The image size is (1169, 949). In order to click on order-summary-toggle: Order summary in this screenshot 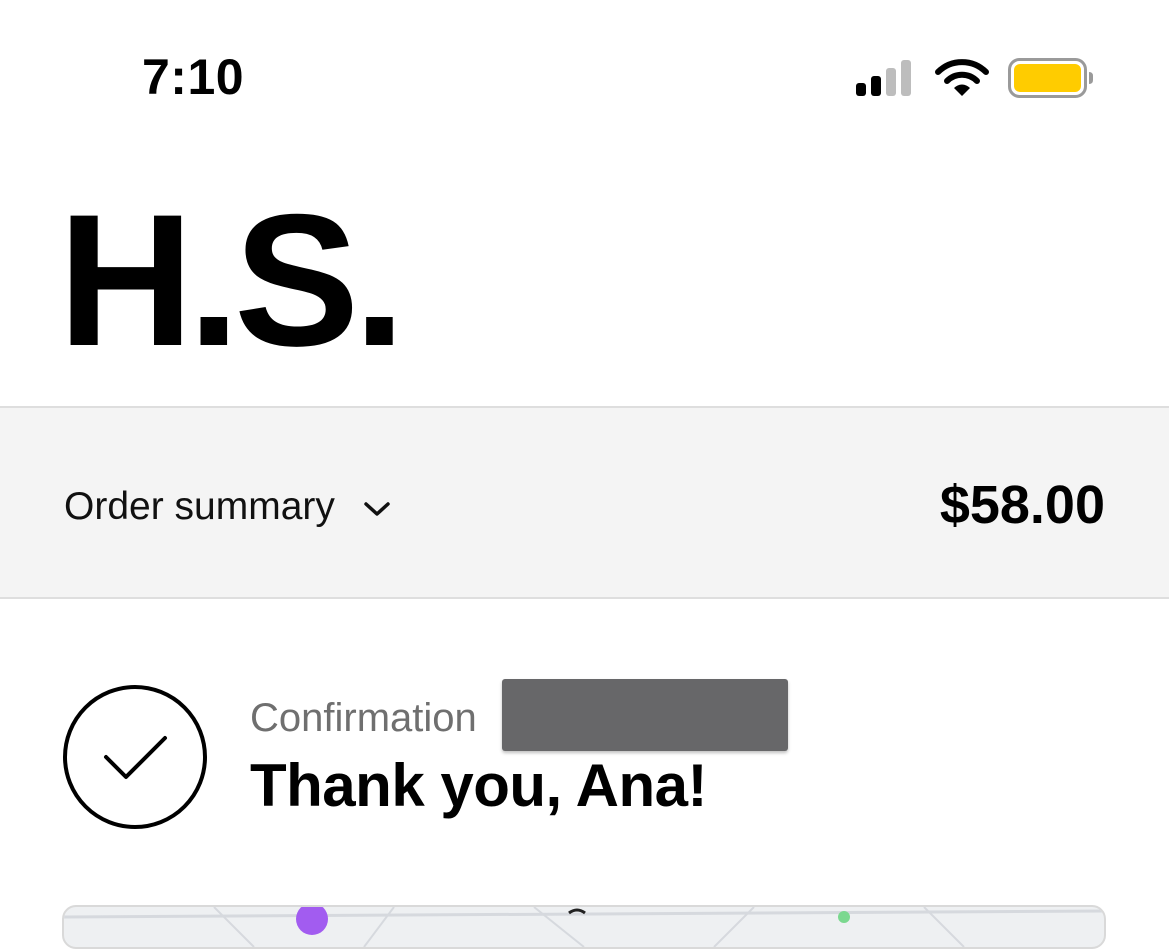, I will do `click(227, 506)`.